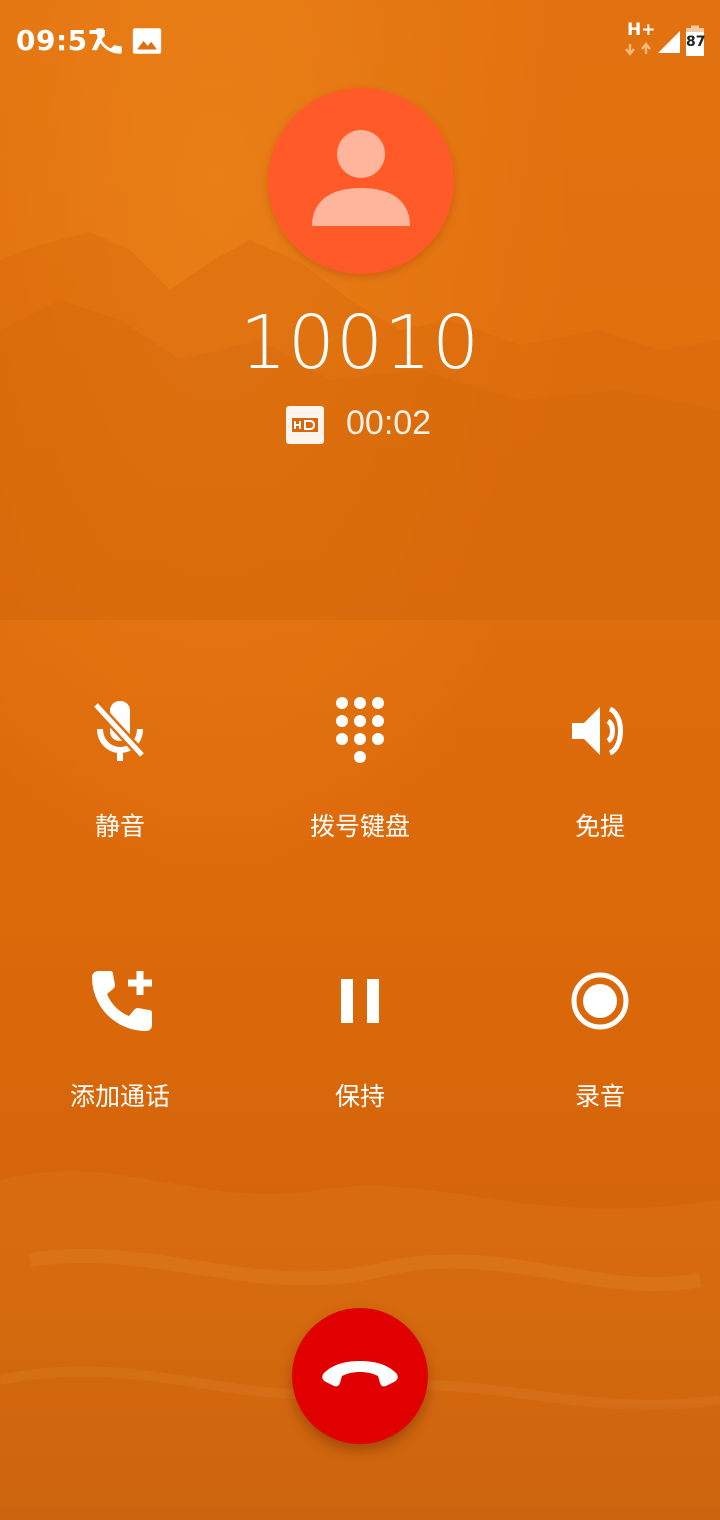  What do you see at coordinates (389, 423) in the screenshot?
I see `call-duration: 00:02` at bounding box center [389, 423].